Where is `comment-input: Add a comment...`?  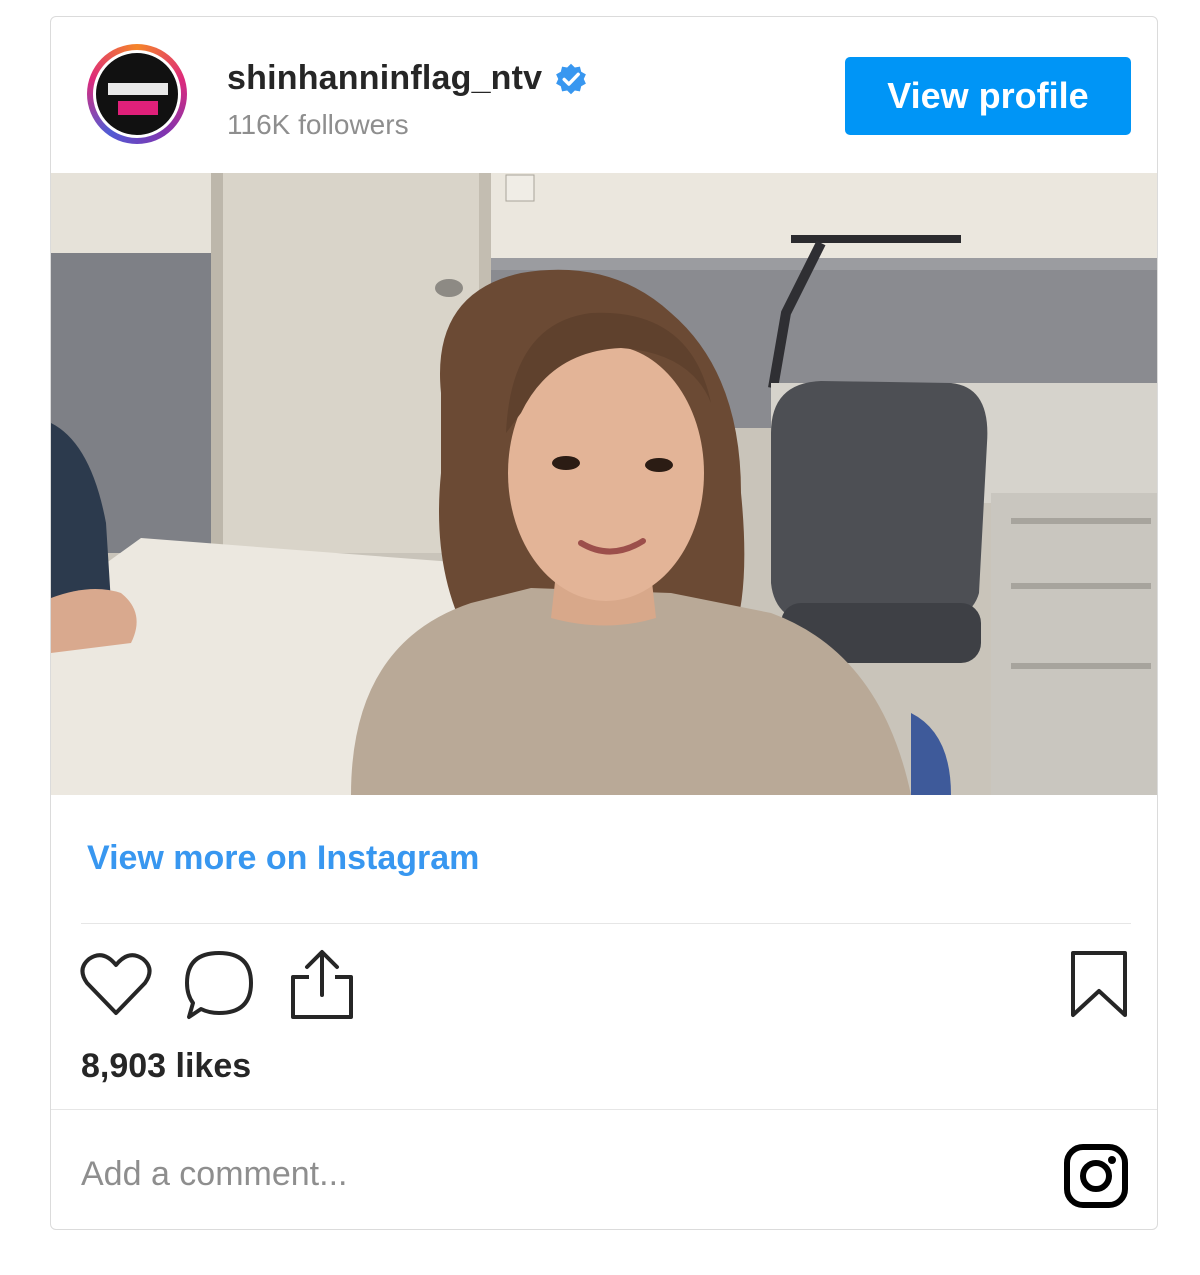
comment-input: Add a comment... is located at coordinates (214, 1174).